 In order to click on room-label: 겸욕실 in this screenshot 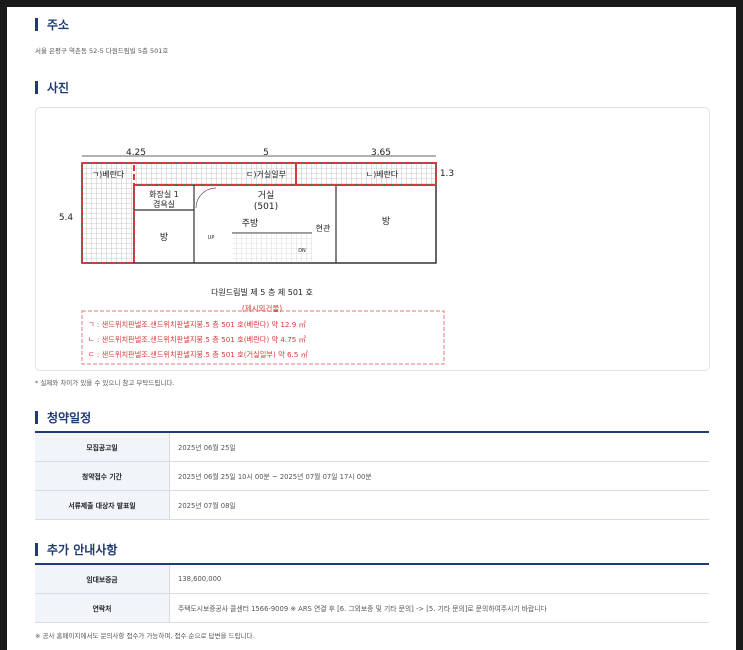, I will do `click(164, 204)`.